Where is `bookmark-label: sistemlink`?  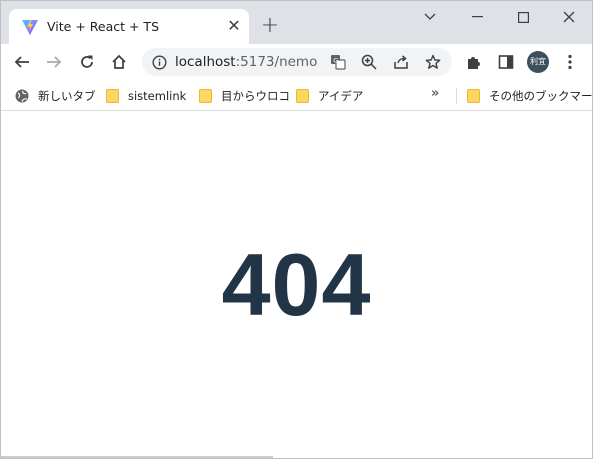 bookmark-label: sistemlink is located at coordinates (157, 96).